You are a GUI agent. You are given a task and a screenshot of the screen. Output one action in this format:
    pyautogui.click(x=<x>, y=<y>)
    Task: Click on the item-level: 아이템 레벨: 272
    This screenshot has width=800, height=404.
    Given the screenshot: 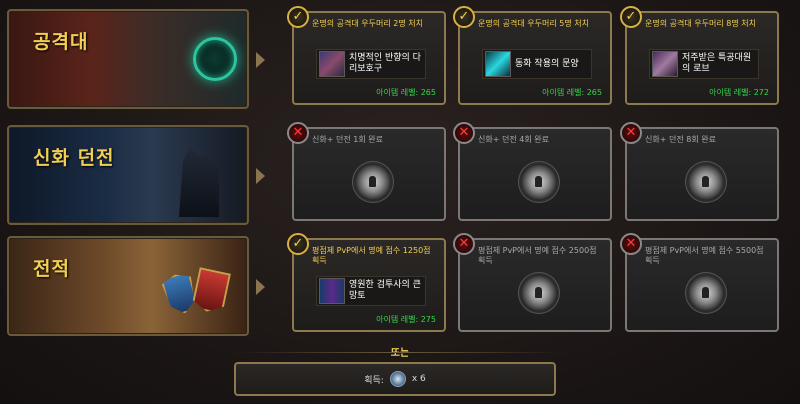 What is the action you would take?
    pyautogui.click(x=739, y=92)
    